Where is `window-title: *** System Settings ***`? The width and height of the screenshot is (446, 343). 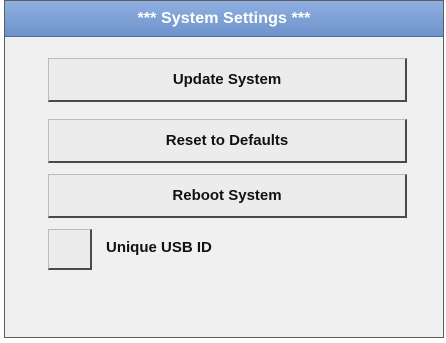
window-title: *** System Settings *** is located at coordinates (224, 18).